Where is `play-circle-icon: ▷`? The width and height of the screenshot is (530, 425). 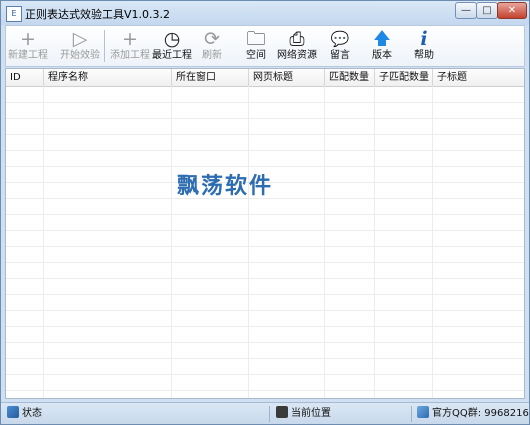 play-circle-icon: ▷ is located at coordinates (80, 39).